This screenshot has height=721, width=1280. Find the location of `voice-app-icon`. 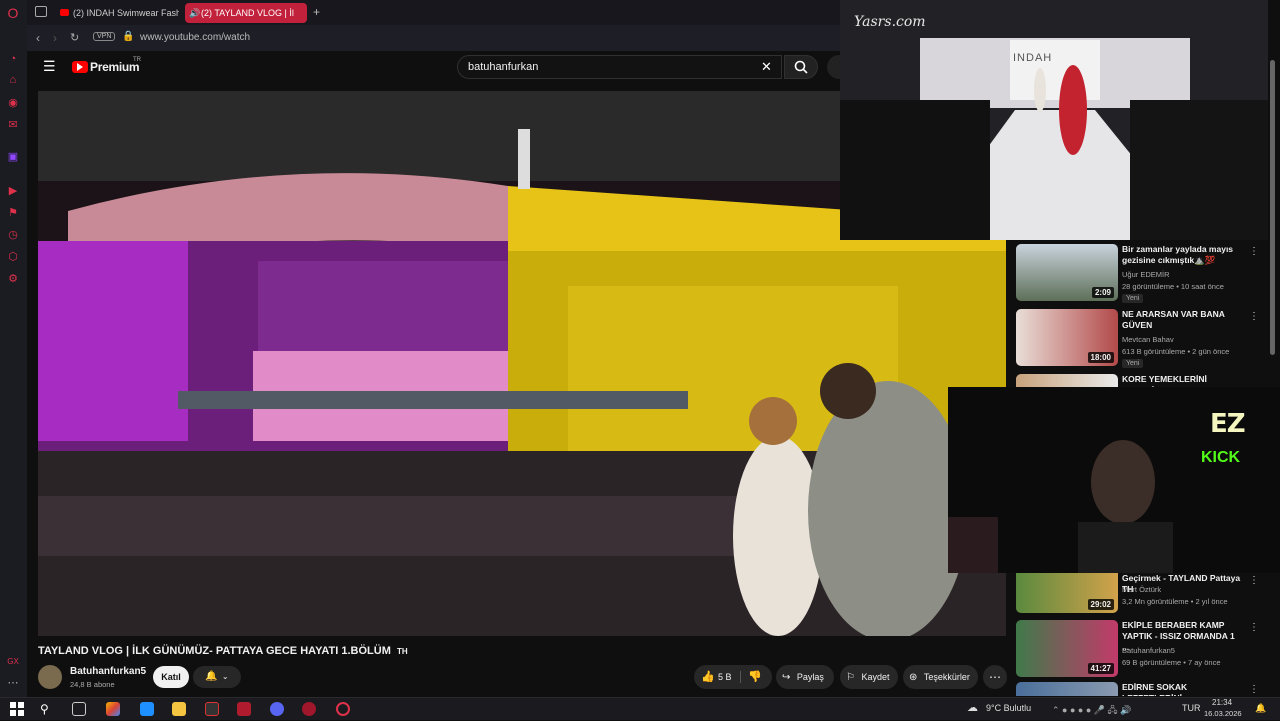

voice-app-icon is located at coordinates (244, 709).